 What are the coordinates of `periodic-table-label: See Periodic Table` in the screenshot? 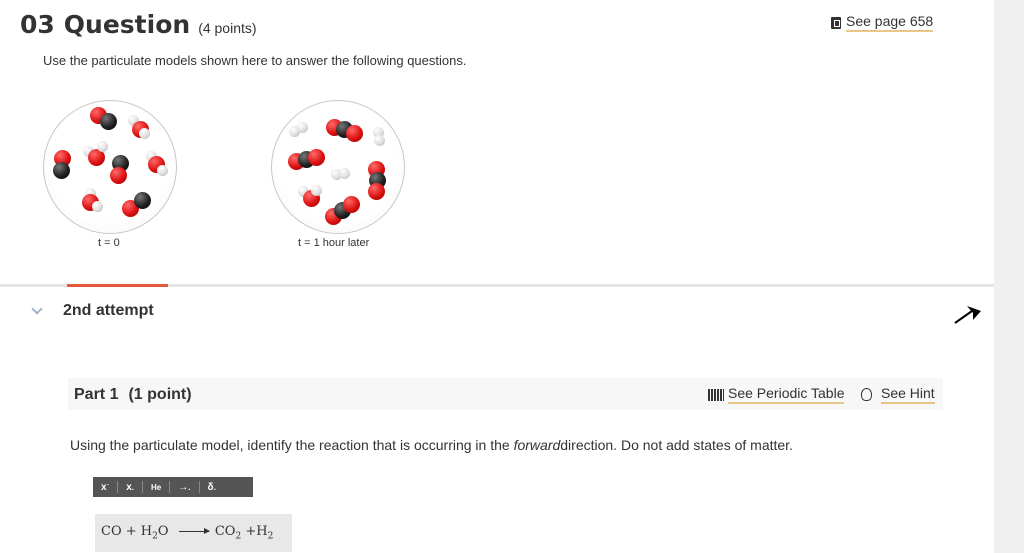 It's located at (786, 394).